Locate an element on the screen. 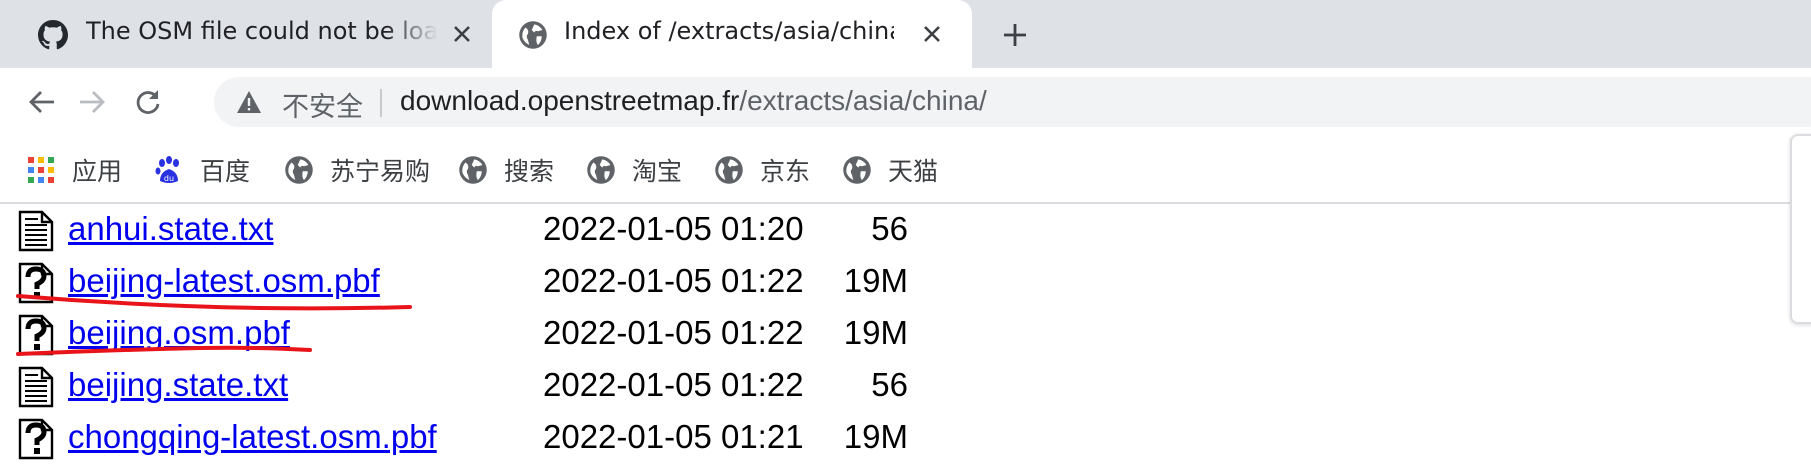 This screenshot has width=1811, height=466. new-tab-button is located at coordinates (1015, 35).